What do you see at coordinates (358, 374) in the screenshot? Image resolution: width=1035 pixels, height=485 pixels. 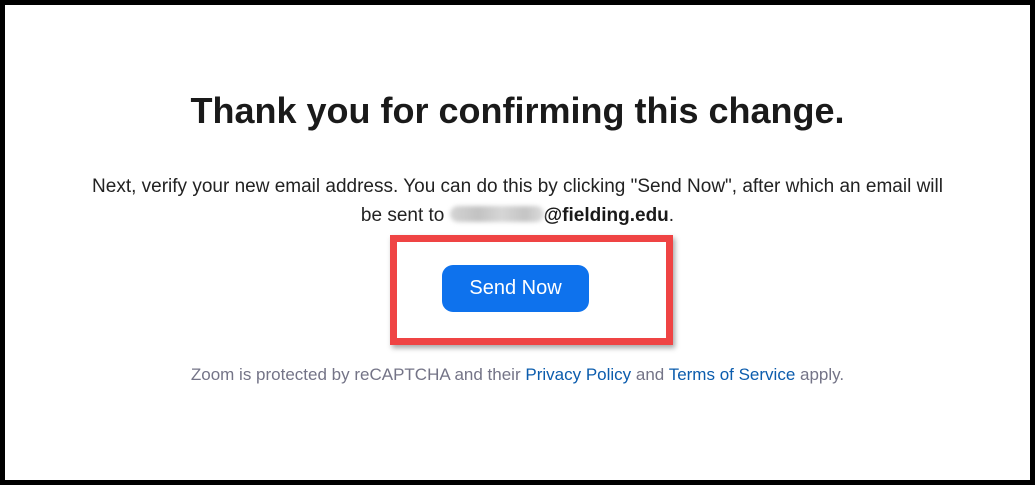 I see `recaptcha-notice-prefix: Zoom is protected by reCAPTCHA and their` at bounding box center [358, 374].